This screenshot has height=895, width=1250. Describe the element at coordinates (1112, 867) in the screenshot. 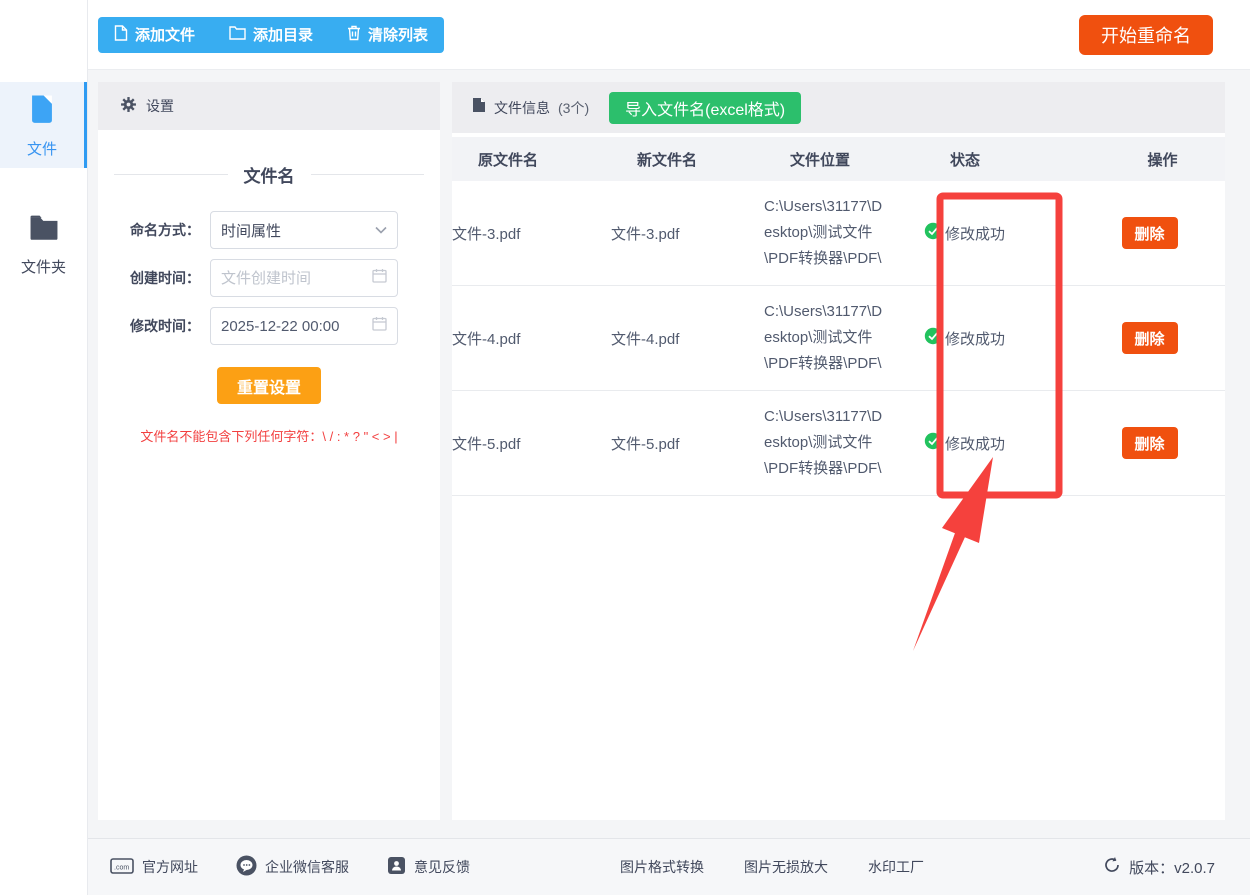

I see `refresh-icon` at that location.